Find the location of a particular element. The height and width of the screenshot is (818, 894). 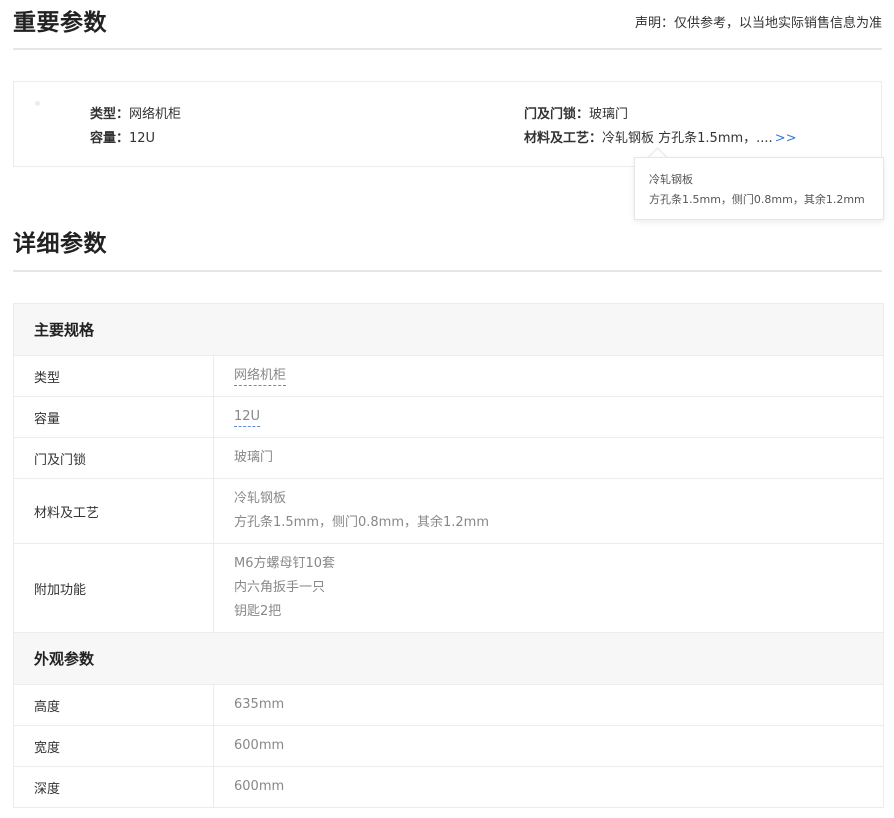

key-param-material: 材料及工艺：冷轧钢板 方孔条1.5mm，.... >> is located at coordinates (660, 136).